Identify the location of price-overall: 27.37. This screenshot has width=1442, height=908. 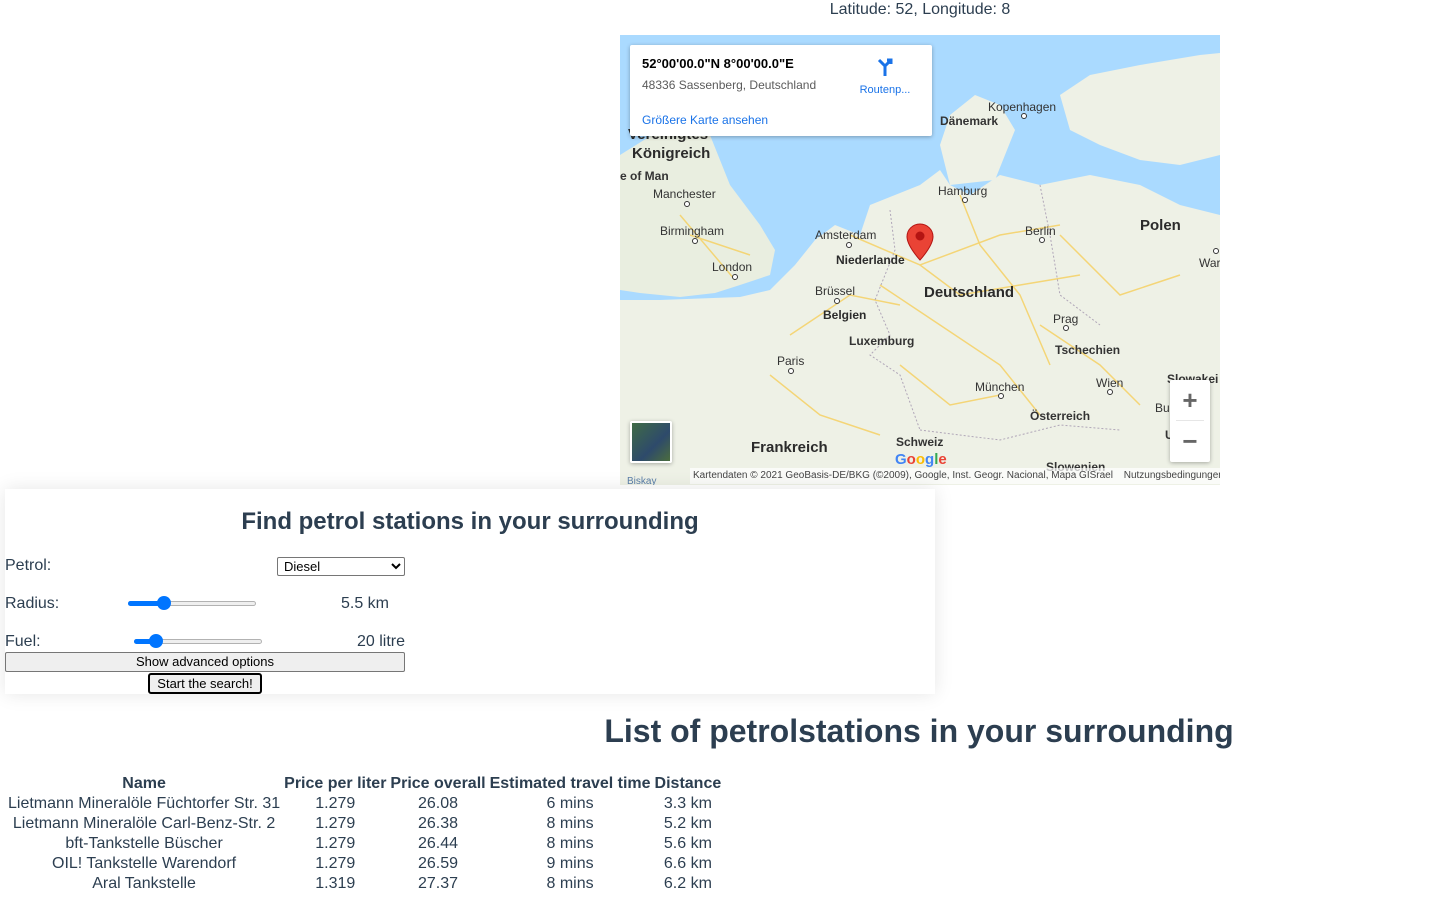
(438, 883).